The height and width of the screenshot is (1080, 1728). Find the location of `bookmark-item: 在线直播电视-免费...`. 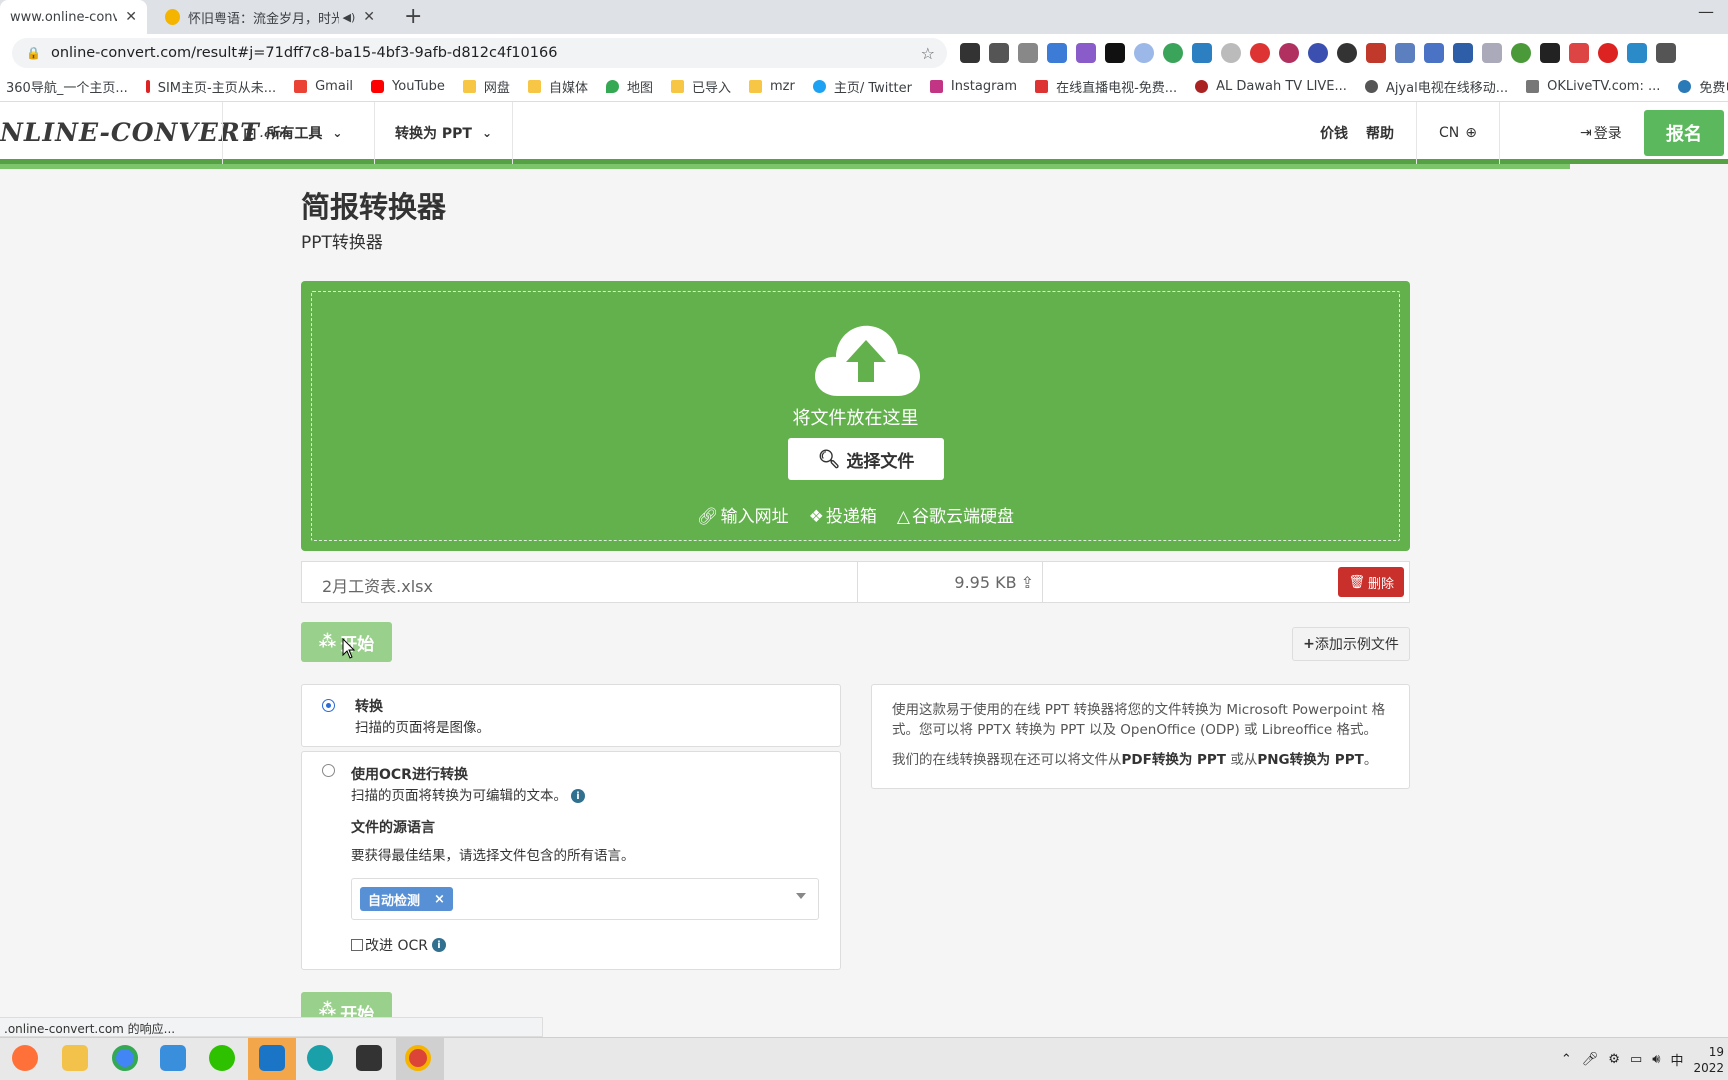

bookmark-item: 在线直播电视-免费... is located at coordinates (1106, 86).